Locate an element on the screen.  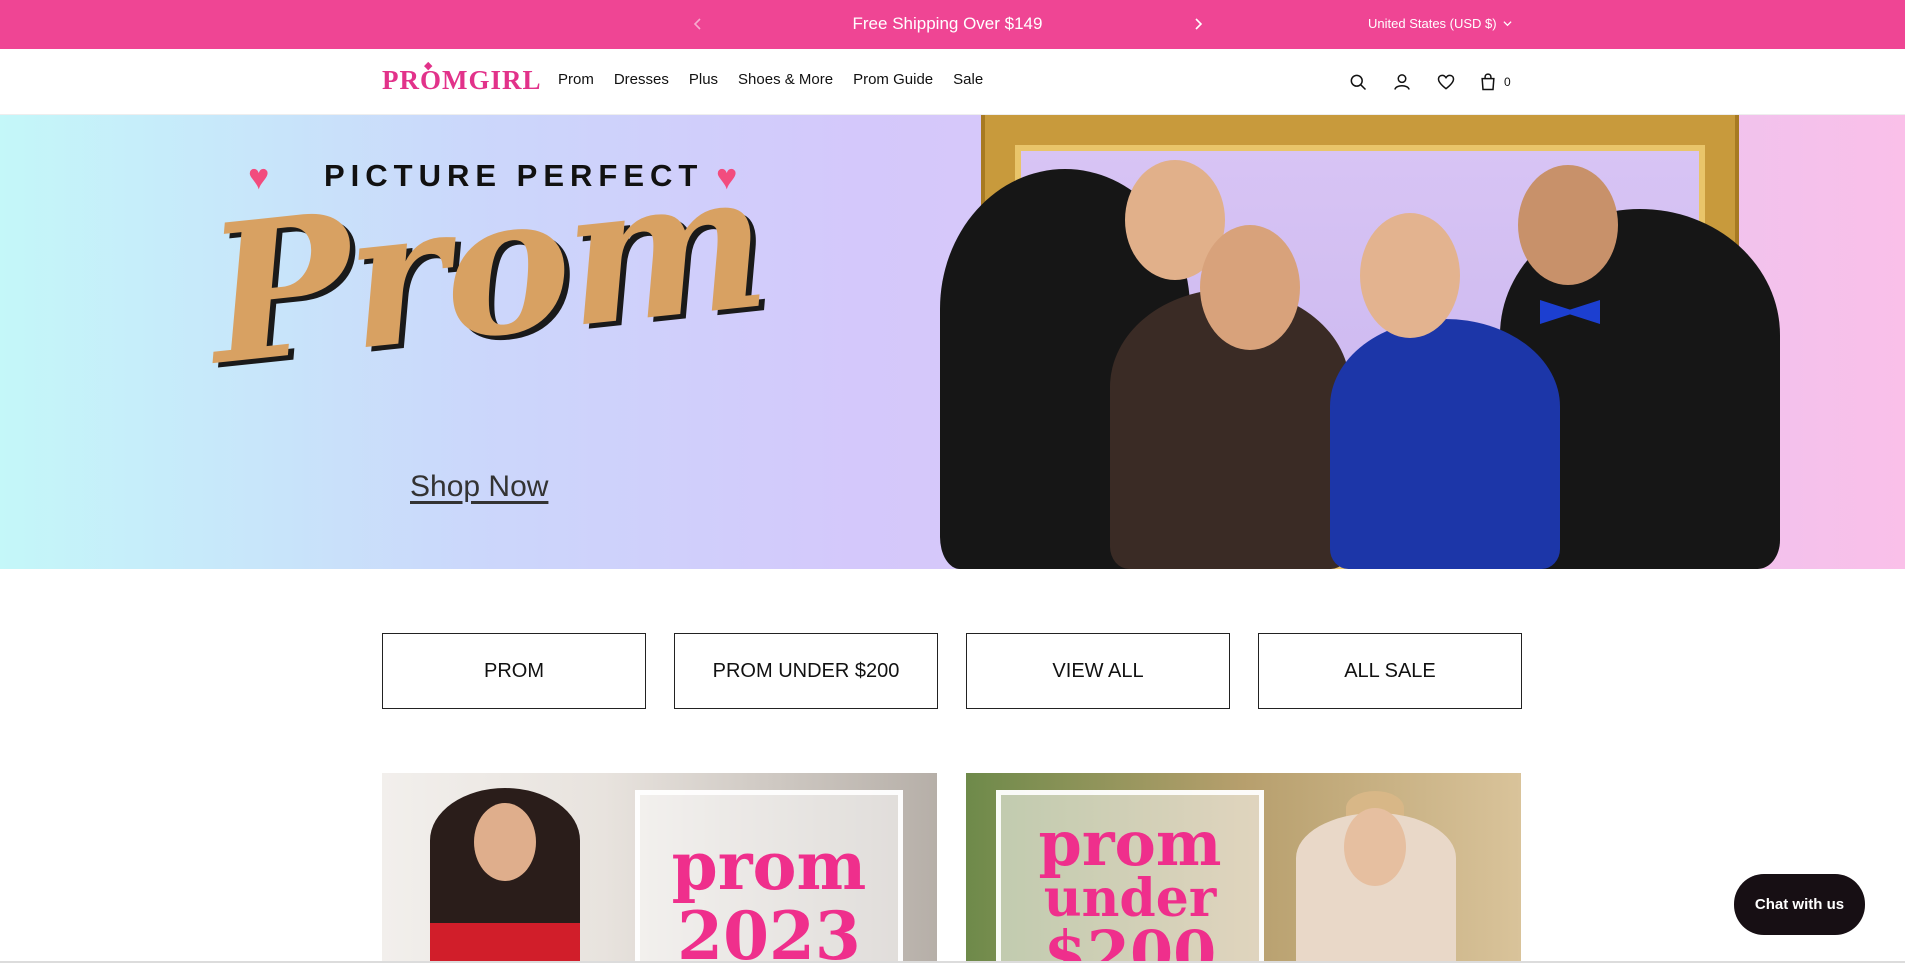
search-icon is located at coordinates (1358, 82).